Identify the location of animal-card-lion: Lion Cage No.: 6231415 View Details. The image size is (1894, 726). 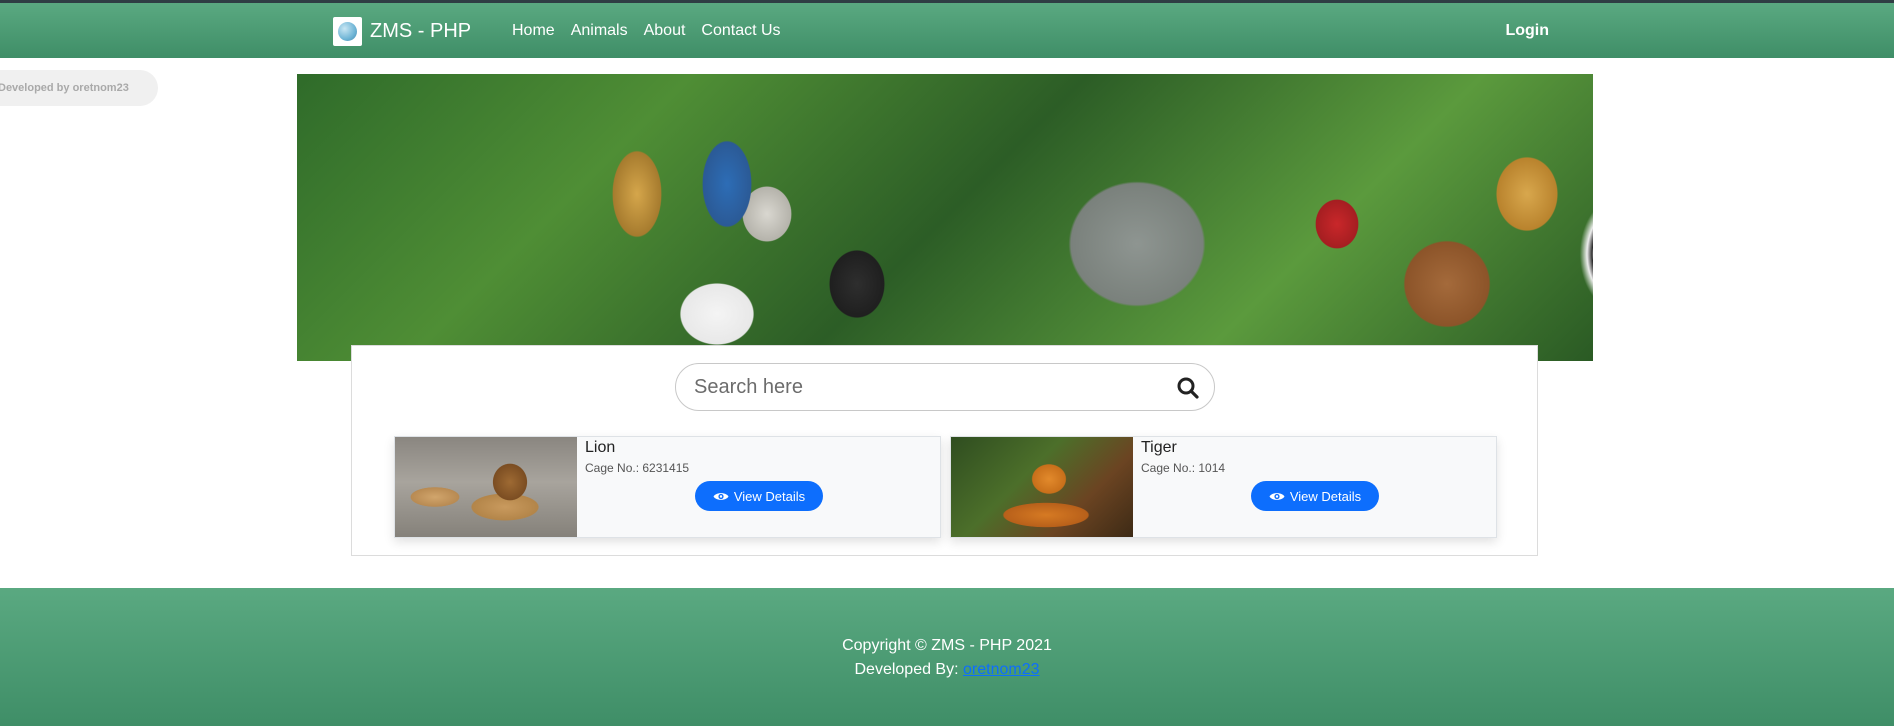
(667, 487).